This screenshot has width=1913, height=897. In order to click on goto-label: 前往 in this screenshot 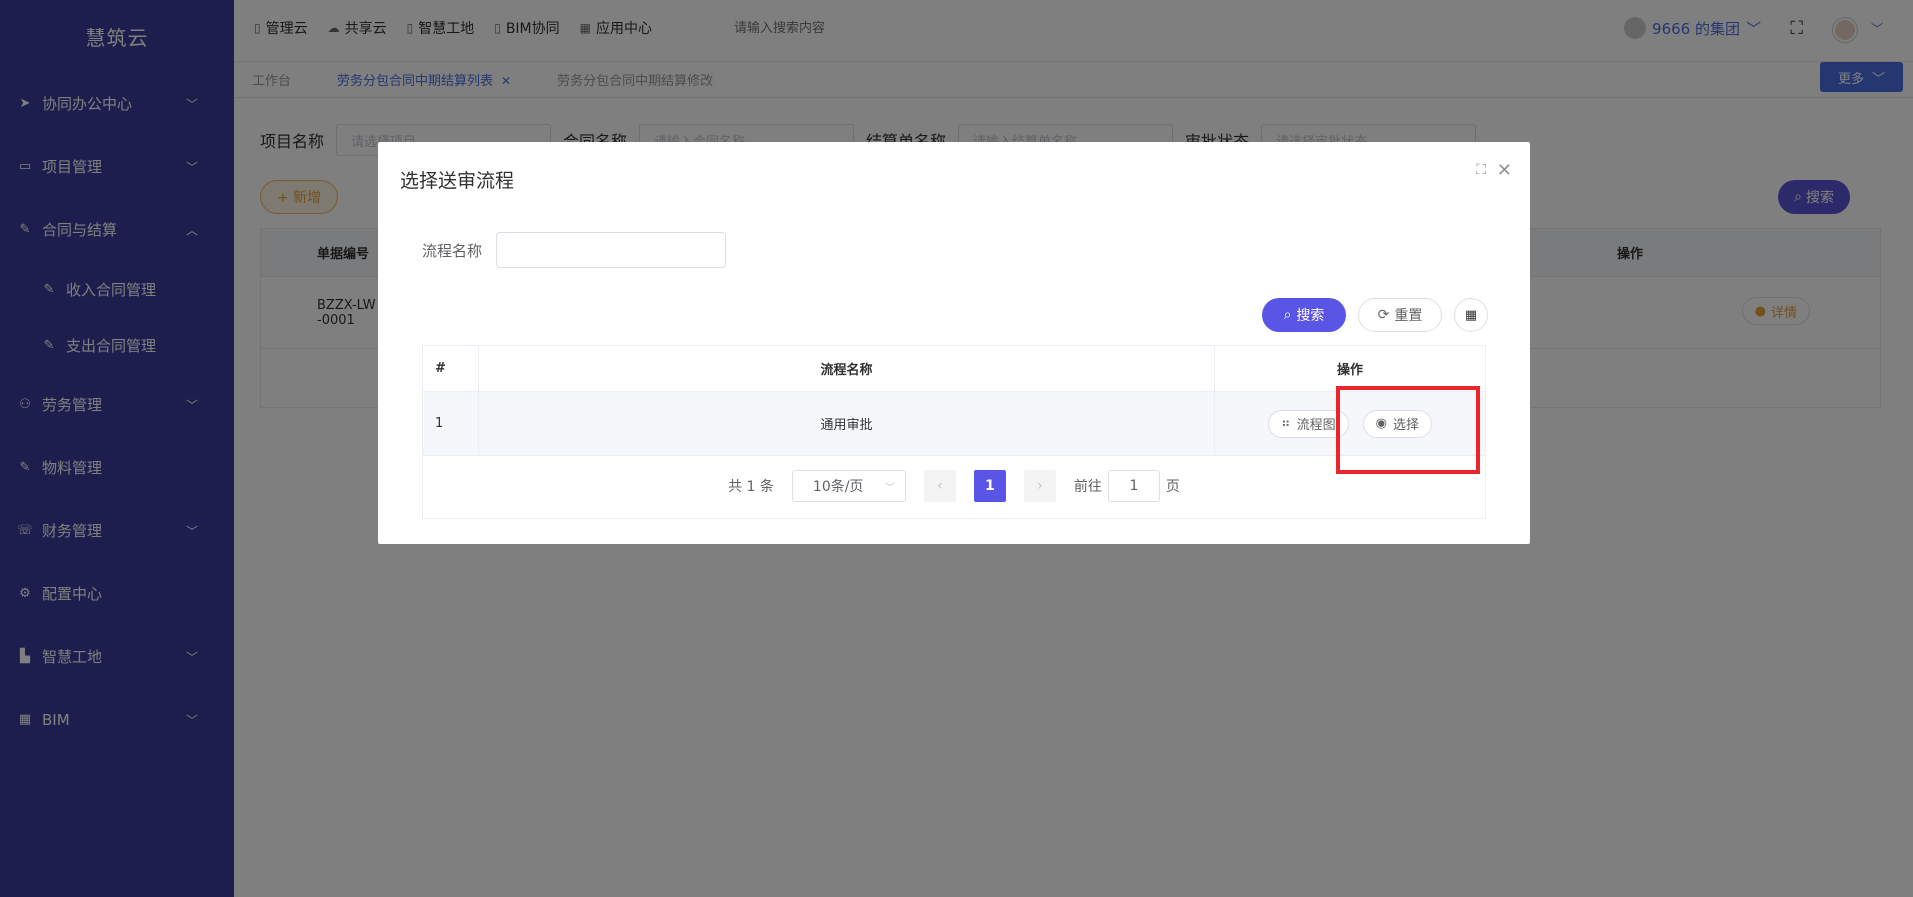, I will do `click(1087, 487)`.